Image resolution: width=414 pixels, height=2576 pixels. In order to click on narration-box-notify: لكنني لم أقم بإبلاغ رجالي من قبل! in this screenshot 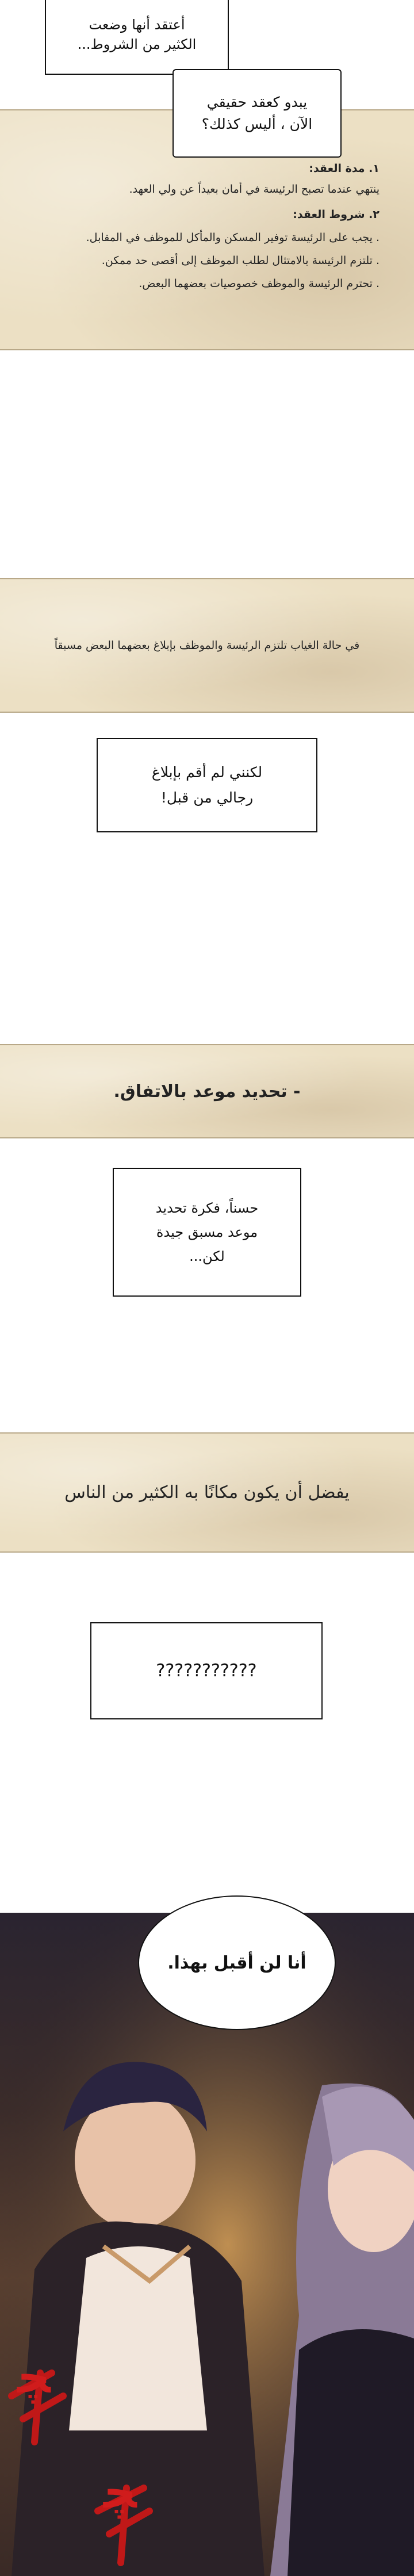, I will do `click(207, 785)`.